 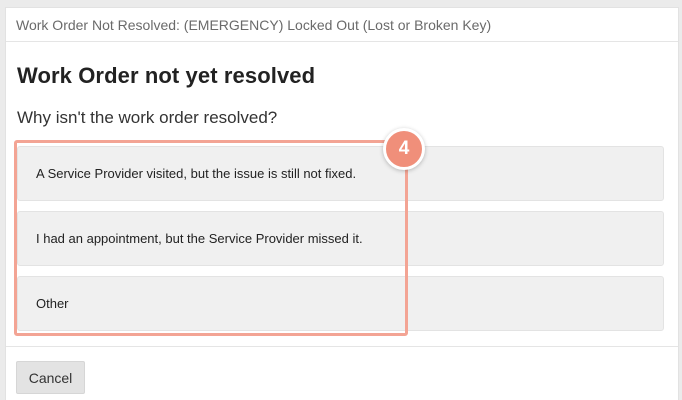 I want to click on question-text: Why isn't the work order resolved?, so click(x=147, y=117).